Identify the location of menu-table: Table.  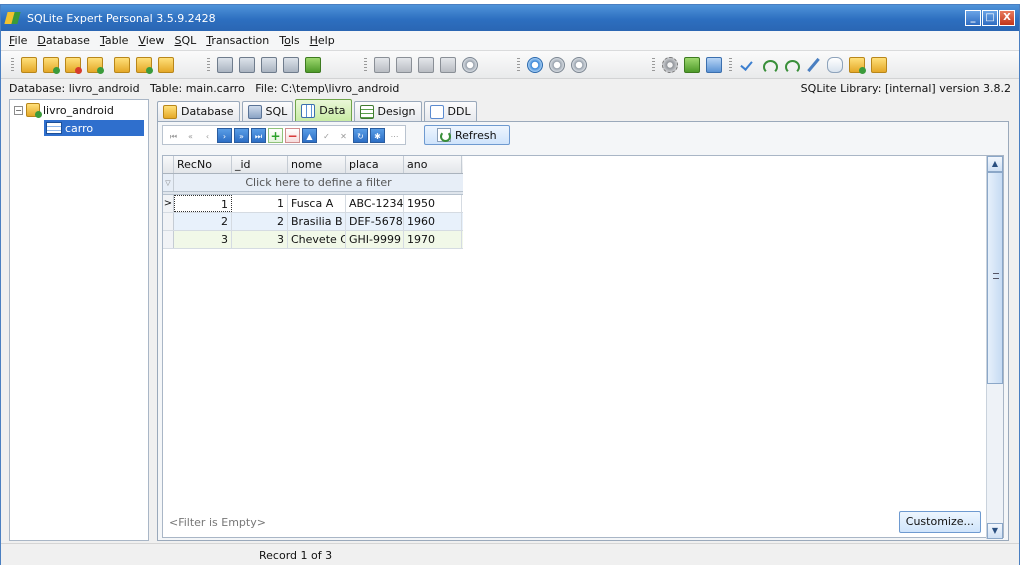
(114, 40).